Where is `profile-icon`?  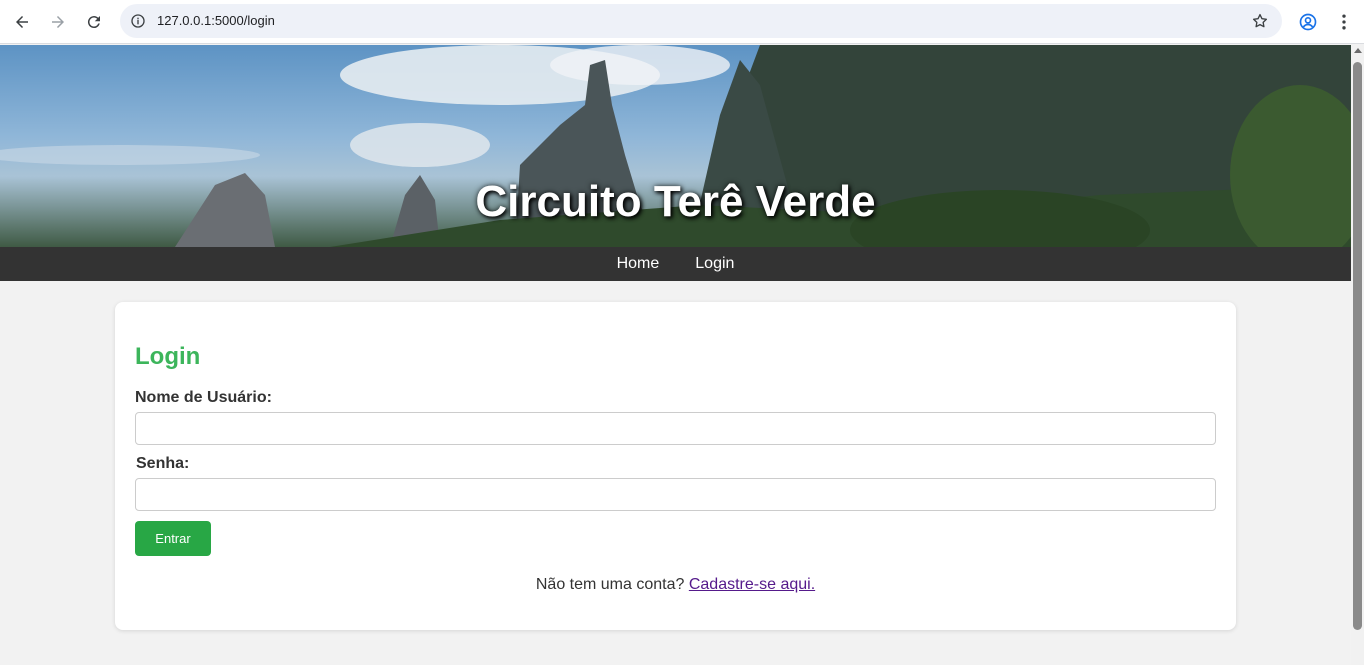 profile-icon is located at coordinates (1308, 22).